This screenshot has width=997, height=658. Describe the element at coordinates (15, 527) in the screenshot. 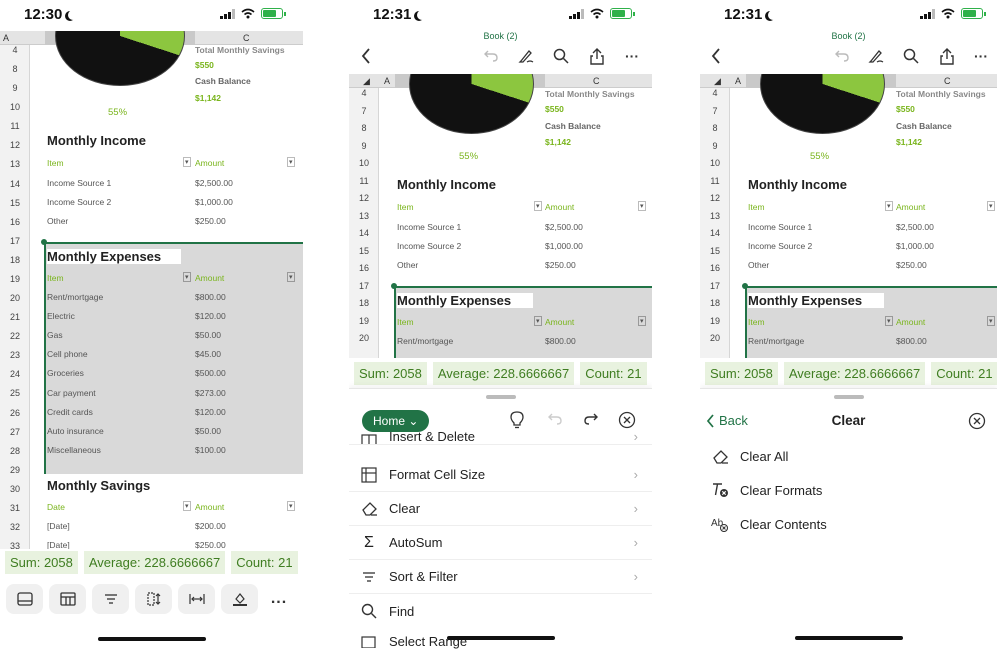

I see `row-number: 32` at that location.